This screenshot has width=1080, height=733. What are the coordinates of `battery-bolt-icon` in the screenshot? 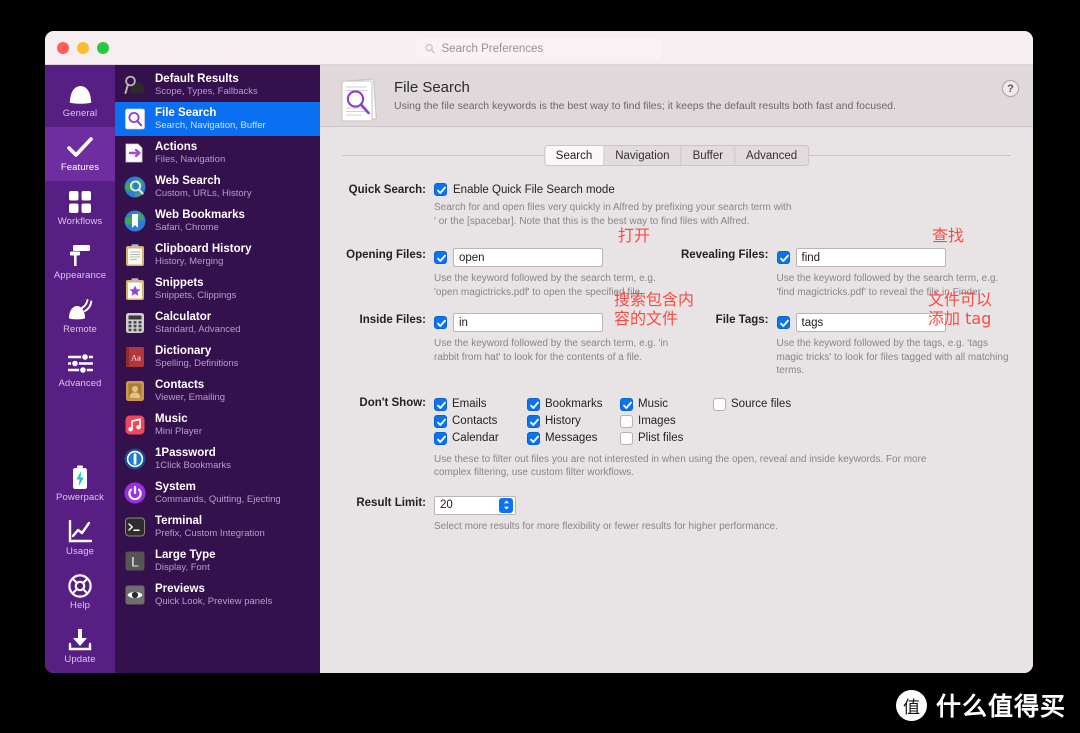 It's located at (80, 477).